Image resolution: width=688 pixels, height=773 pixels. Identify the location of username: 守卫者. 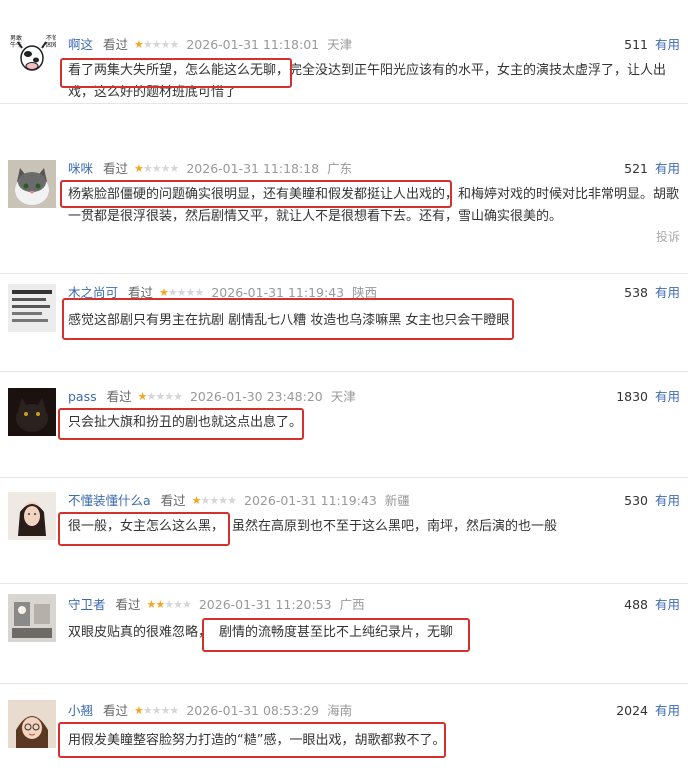
(87, 604).